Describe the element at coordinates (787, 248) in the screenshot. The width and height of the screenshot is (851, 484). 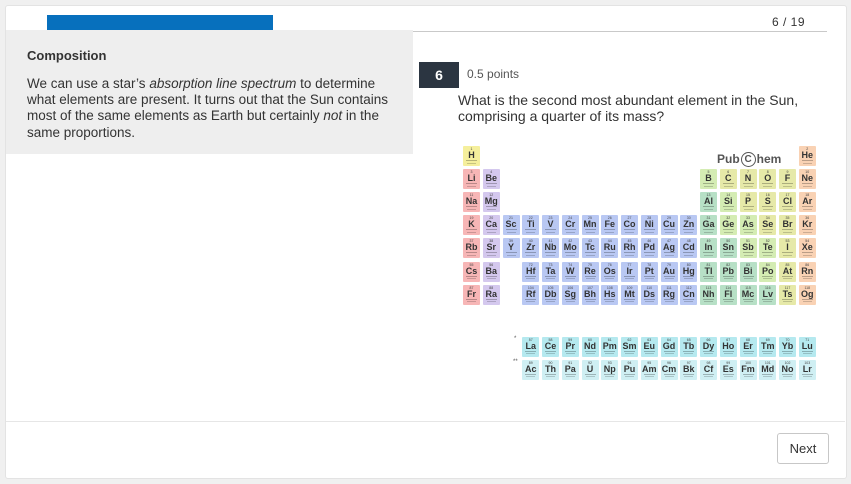
I see `element-i: 53 I` at that location.